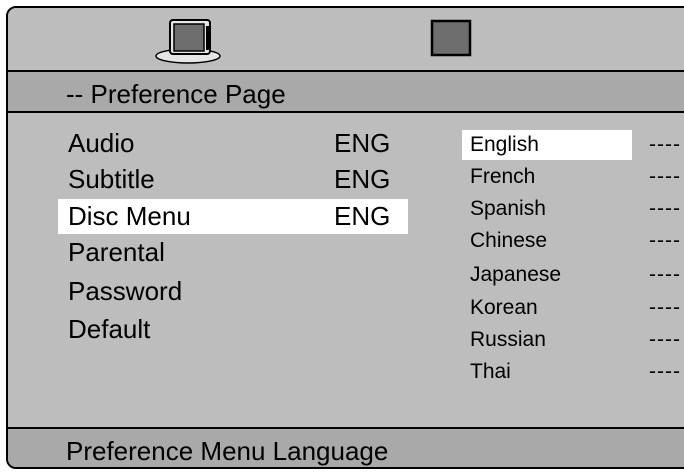 The width and height of the screenshot is (684, 475). What do you see at coordinates (116, 252) in the screenshot?
I see `menu-item-label: Parental` at bounding box center [116, 252].